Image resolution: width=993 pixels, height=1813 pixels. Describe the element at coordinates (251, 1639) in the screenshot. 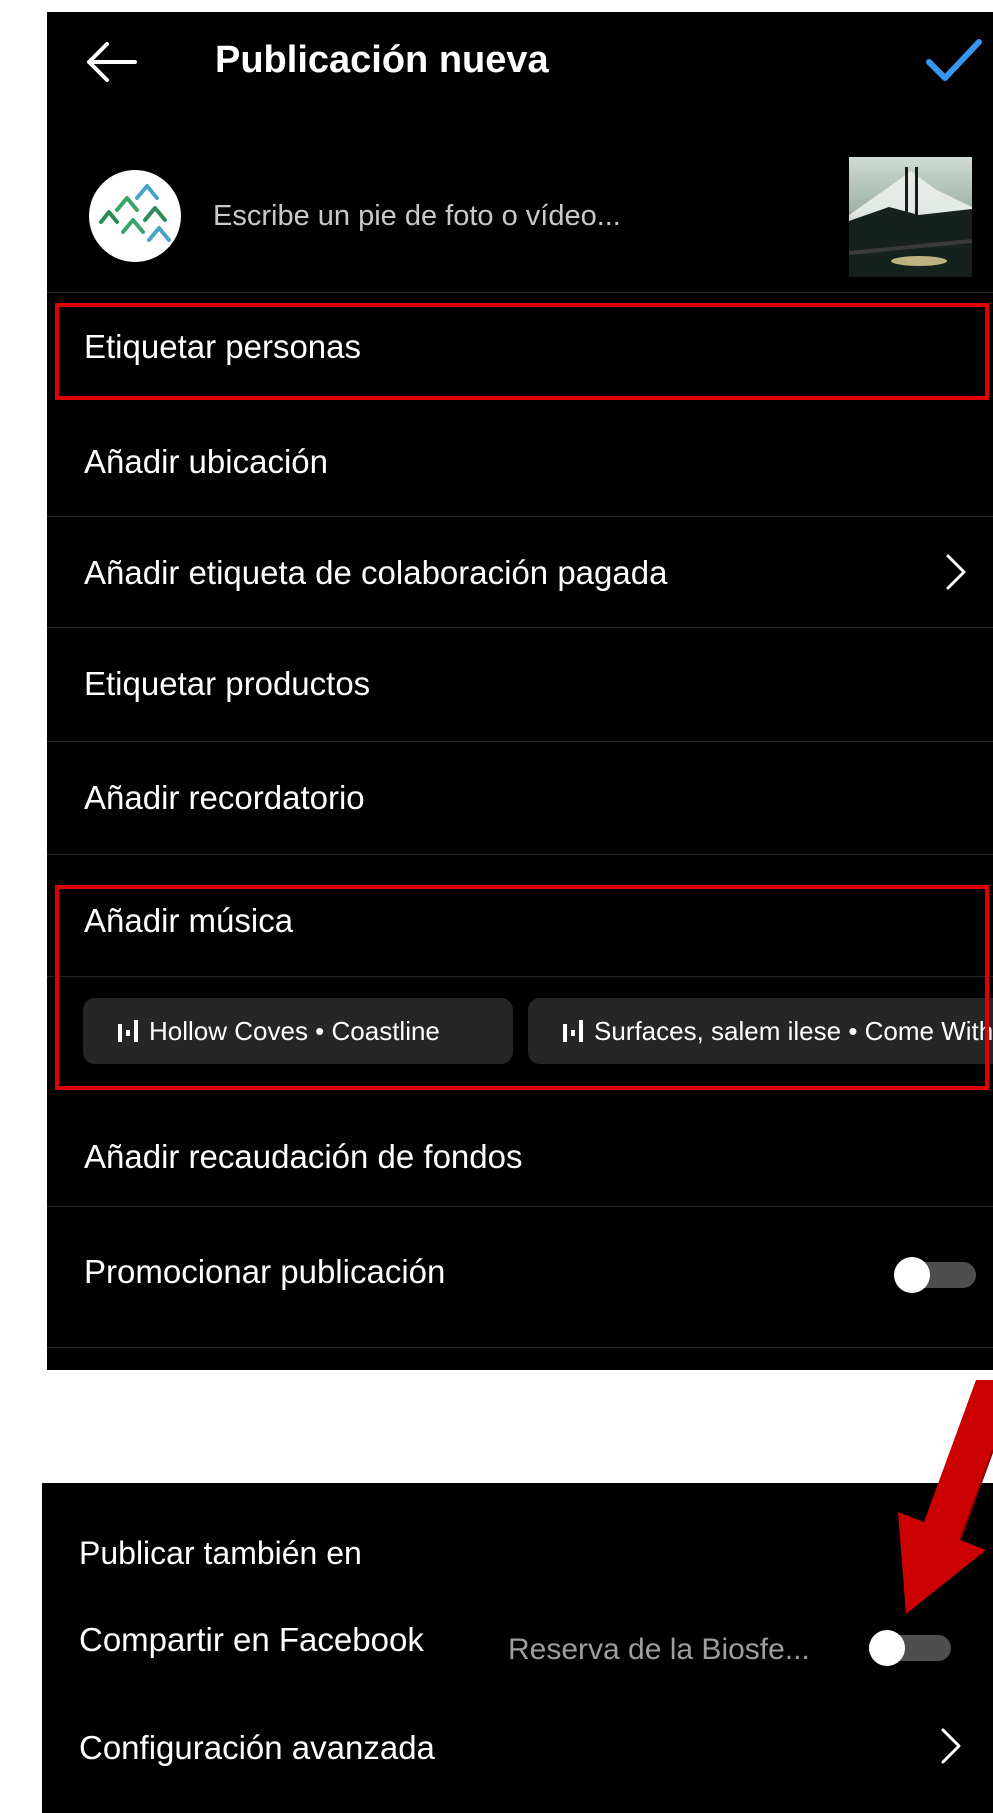

I see `share-facebook-label: Compartir en Facebook` at that location.